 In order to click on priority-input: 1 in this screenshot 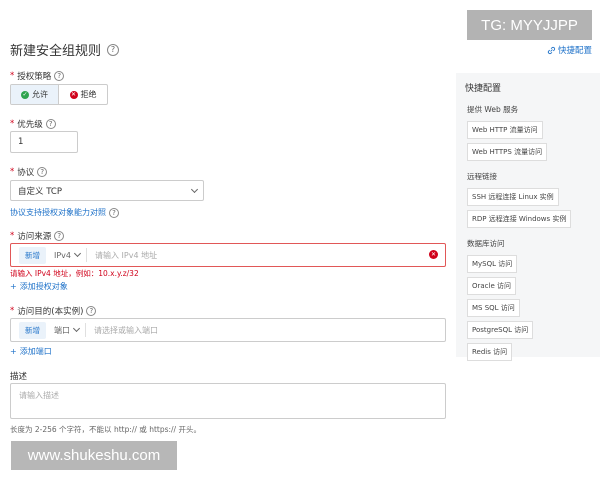, I will do `click(44, 142)`.